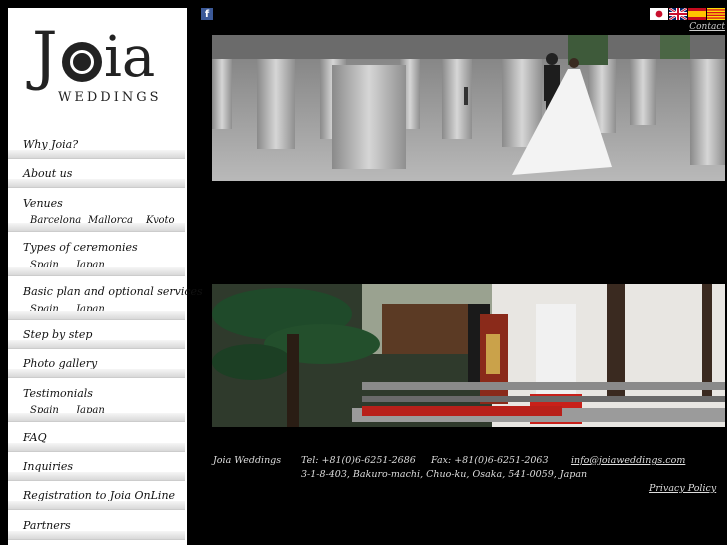 The width and height of the screenshot is (727, 545). Describe the element at coordinates (682, 488) in the screenshot. I see `footer-privacy-link: Privacy Policy` at that location.